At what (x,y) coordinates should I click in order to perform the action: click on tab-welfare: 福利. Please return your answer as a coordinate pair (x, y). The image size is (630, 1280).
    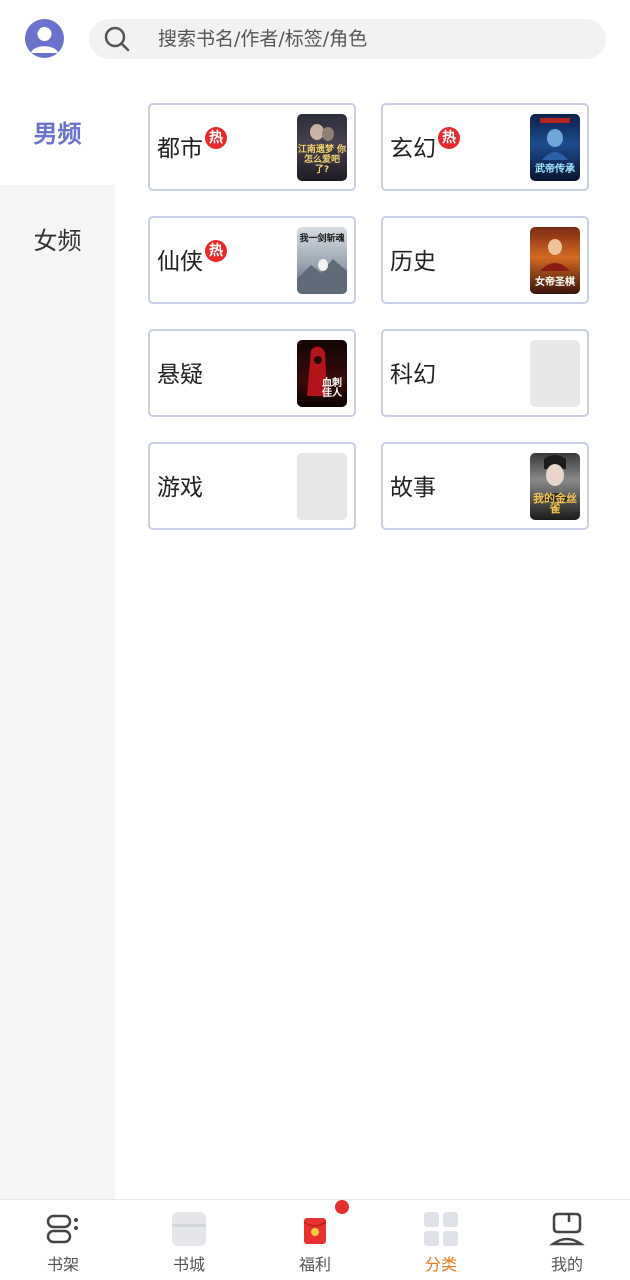
    Looking at the image, I should click on (315, 1240).